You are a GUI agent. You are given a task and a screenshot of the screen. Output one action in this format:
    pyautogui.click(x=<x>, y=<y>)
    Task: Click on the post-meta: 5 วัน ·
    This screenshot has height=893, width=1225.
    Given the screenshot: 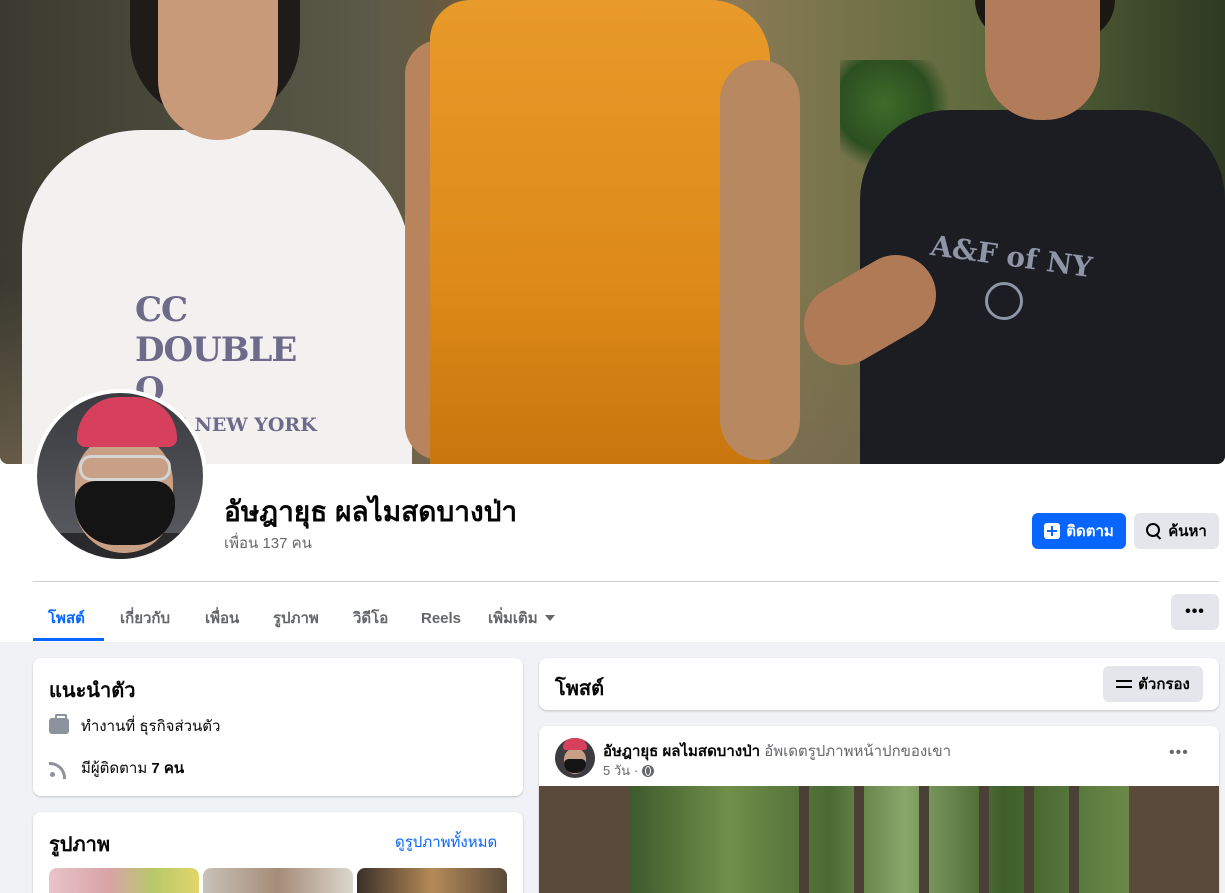 What is the action you would take?
    pyautogui.click(x=629, y=770)
    